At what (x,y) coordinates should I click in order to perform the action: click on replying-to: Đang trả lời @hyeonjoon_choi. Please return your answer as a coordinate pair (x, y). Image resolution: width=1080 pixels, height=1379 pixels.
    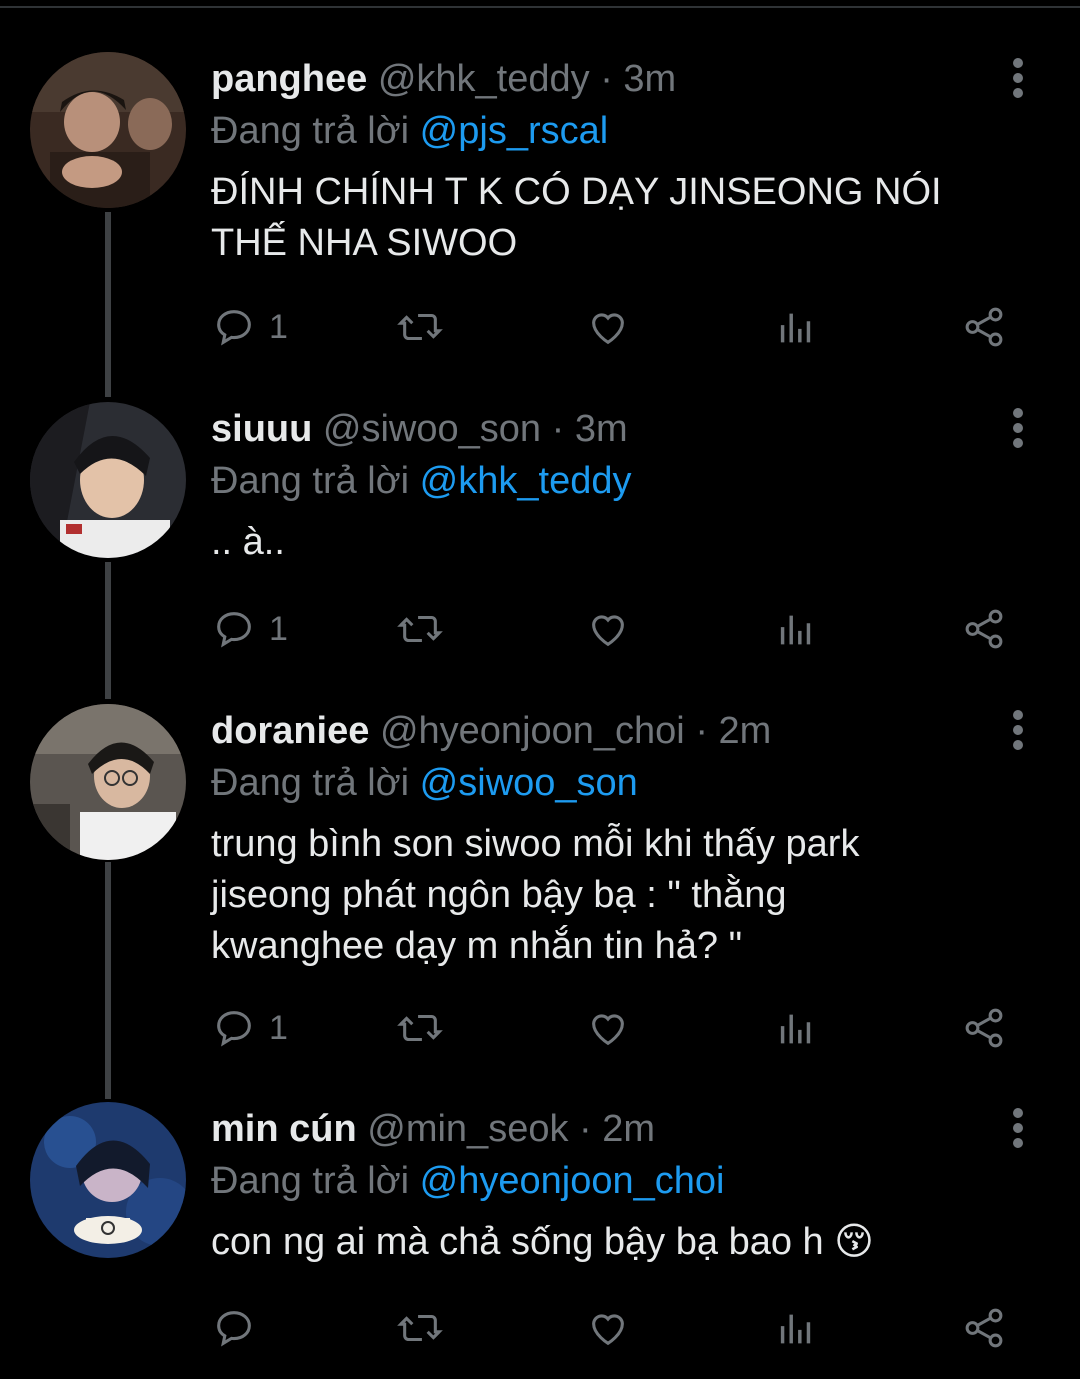
    Looking at the image, I should click on (615, 1181).